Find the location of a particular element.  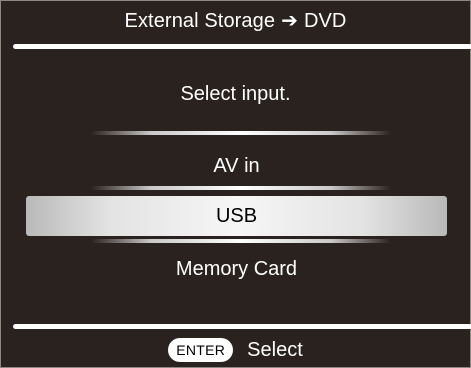

footer-hint: ENTER Select is located at coordinates (235, 350).